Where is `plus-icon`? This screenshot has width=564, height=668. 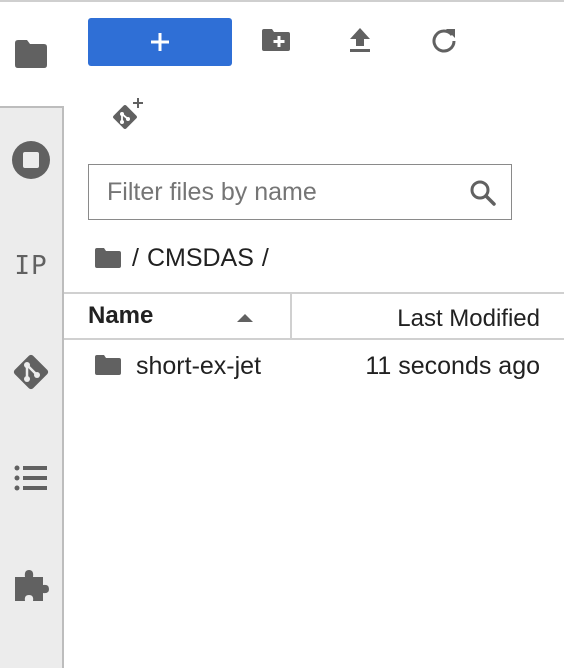
plus-icon is located at coordinates (160, 42).